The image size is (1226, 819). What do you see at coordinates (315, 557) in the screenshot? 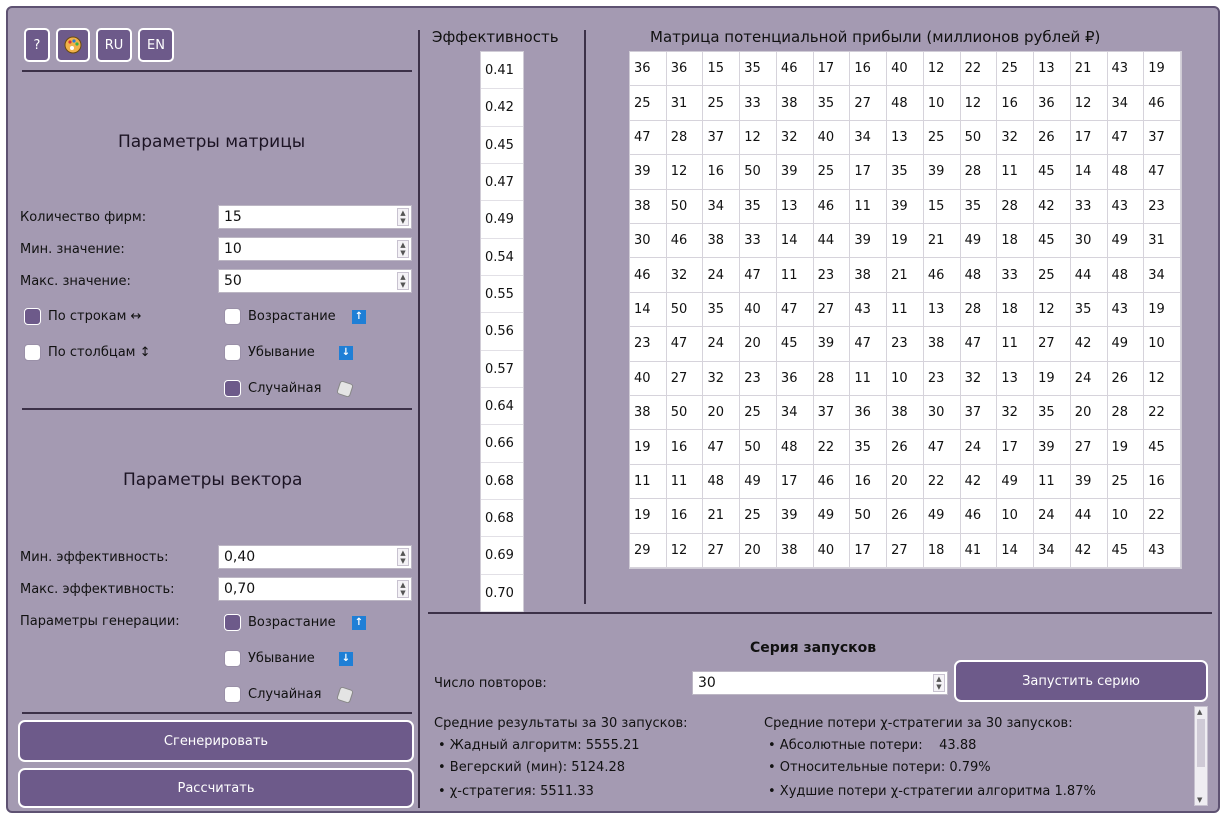
I see `min-eff-spinbox: 0,40 ▲ ▼` at bounding box center [315, 557].